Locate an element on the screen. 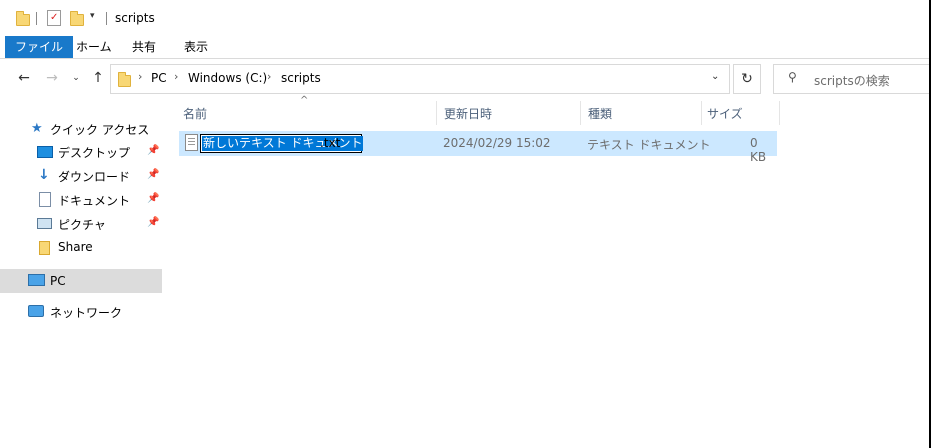 Image resolution: width=931 pixels, height=448 pixels. breadcrumb-drive: Windows (C:) is located at coordinates (227, 78).